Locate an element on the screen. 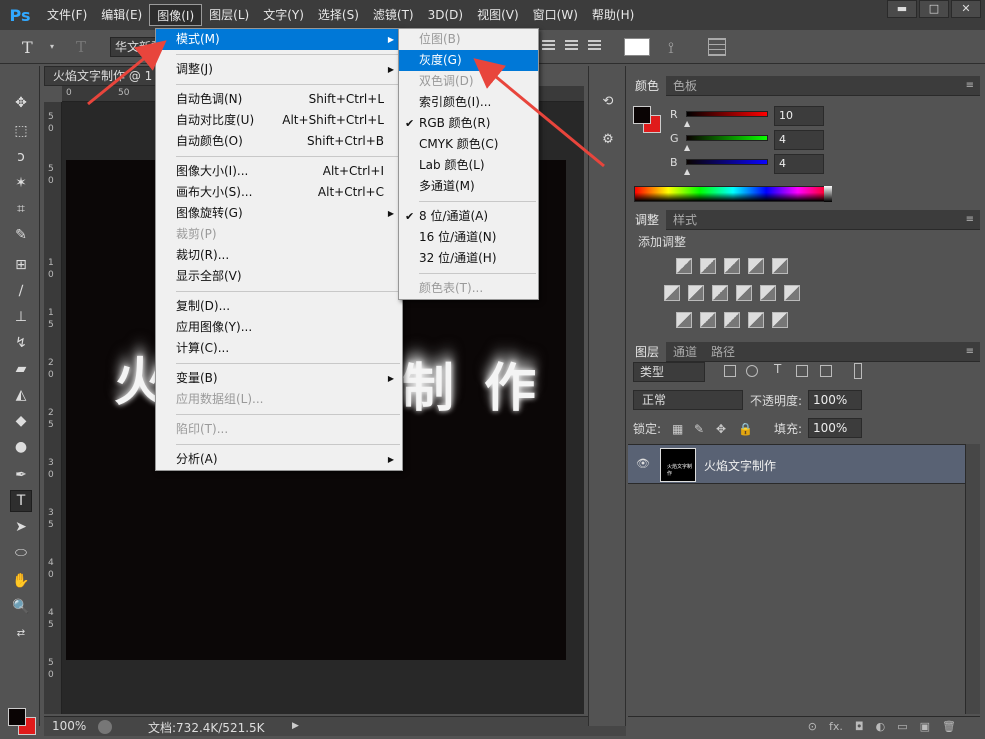 The height and width of the screenshot is (739, 985). image-menu-item: 图像旋转(G) ▶ is located at coordinates (279, 213).